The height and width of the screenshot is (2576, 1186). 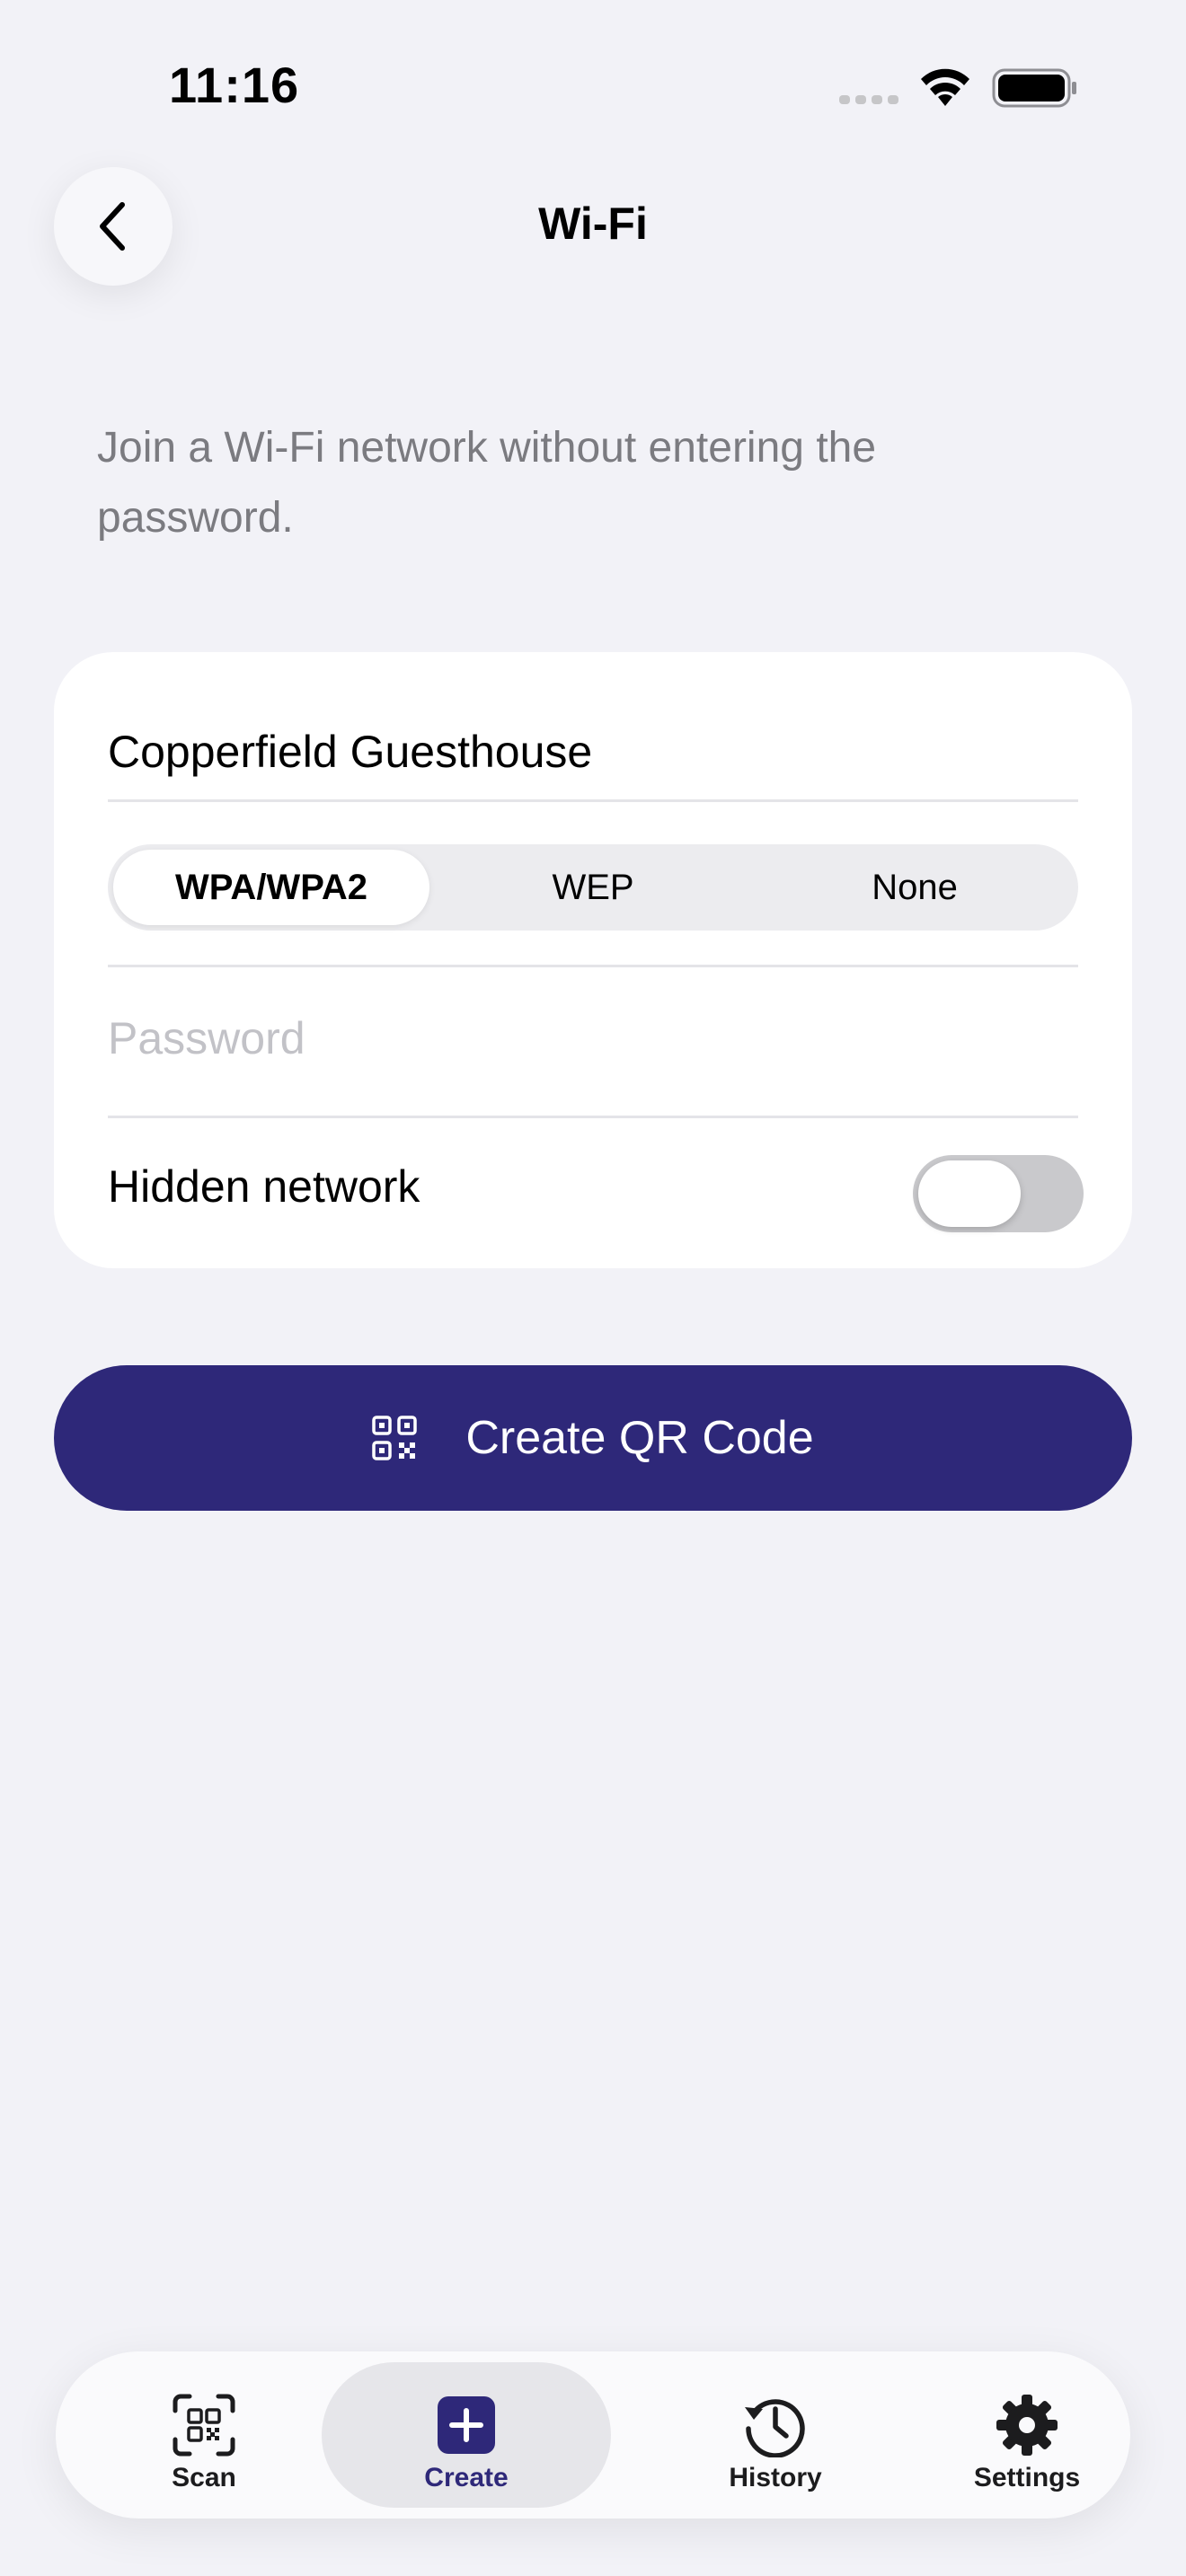 I want to click on tab-history: History, so click(x=775, y=2435).